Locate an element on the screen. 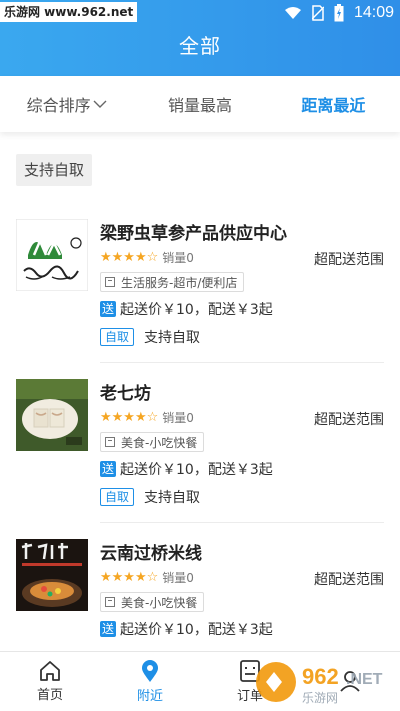 The width and height of the screenshot is (400, 711). sort-bar: 综合排序 销量最高 距离最近 is located at coordinates (200, 104).